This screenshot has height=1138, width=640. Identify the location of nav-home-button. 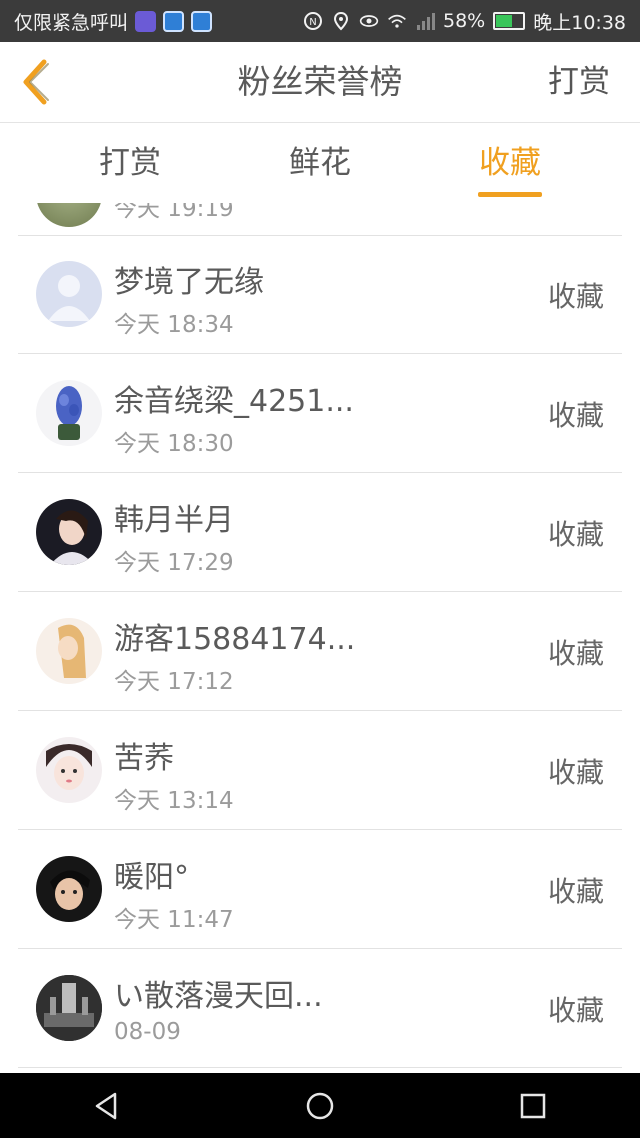
(320, 1106).